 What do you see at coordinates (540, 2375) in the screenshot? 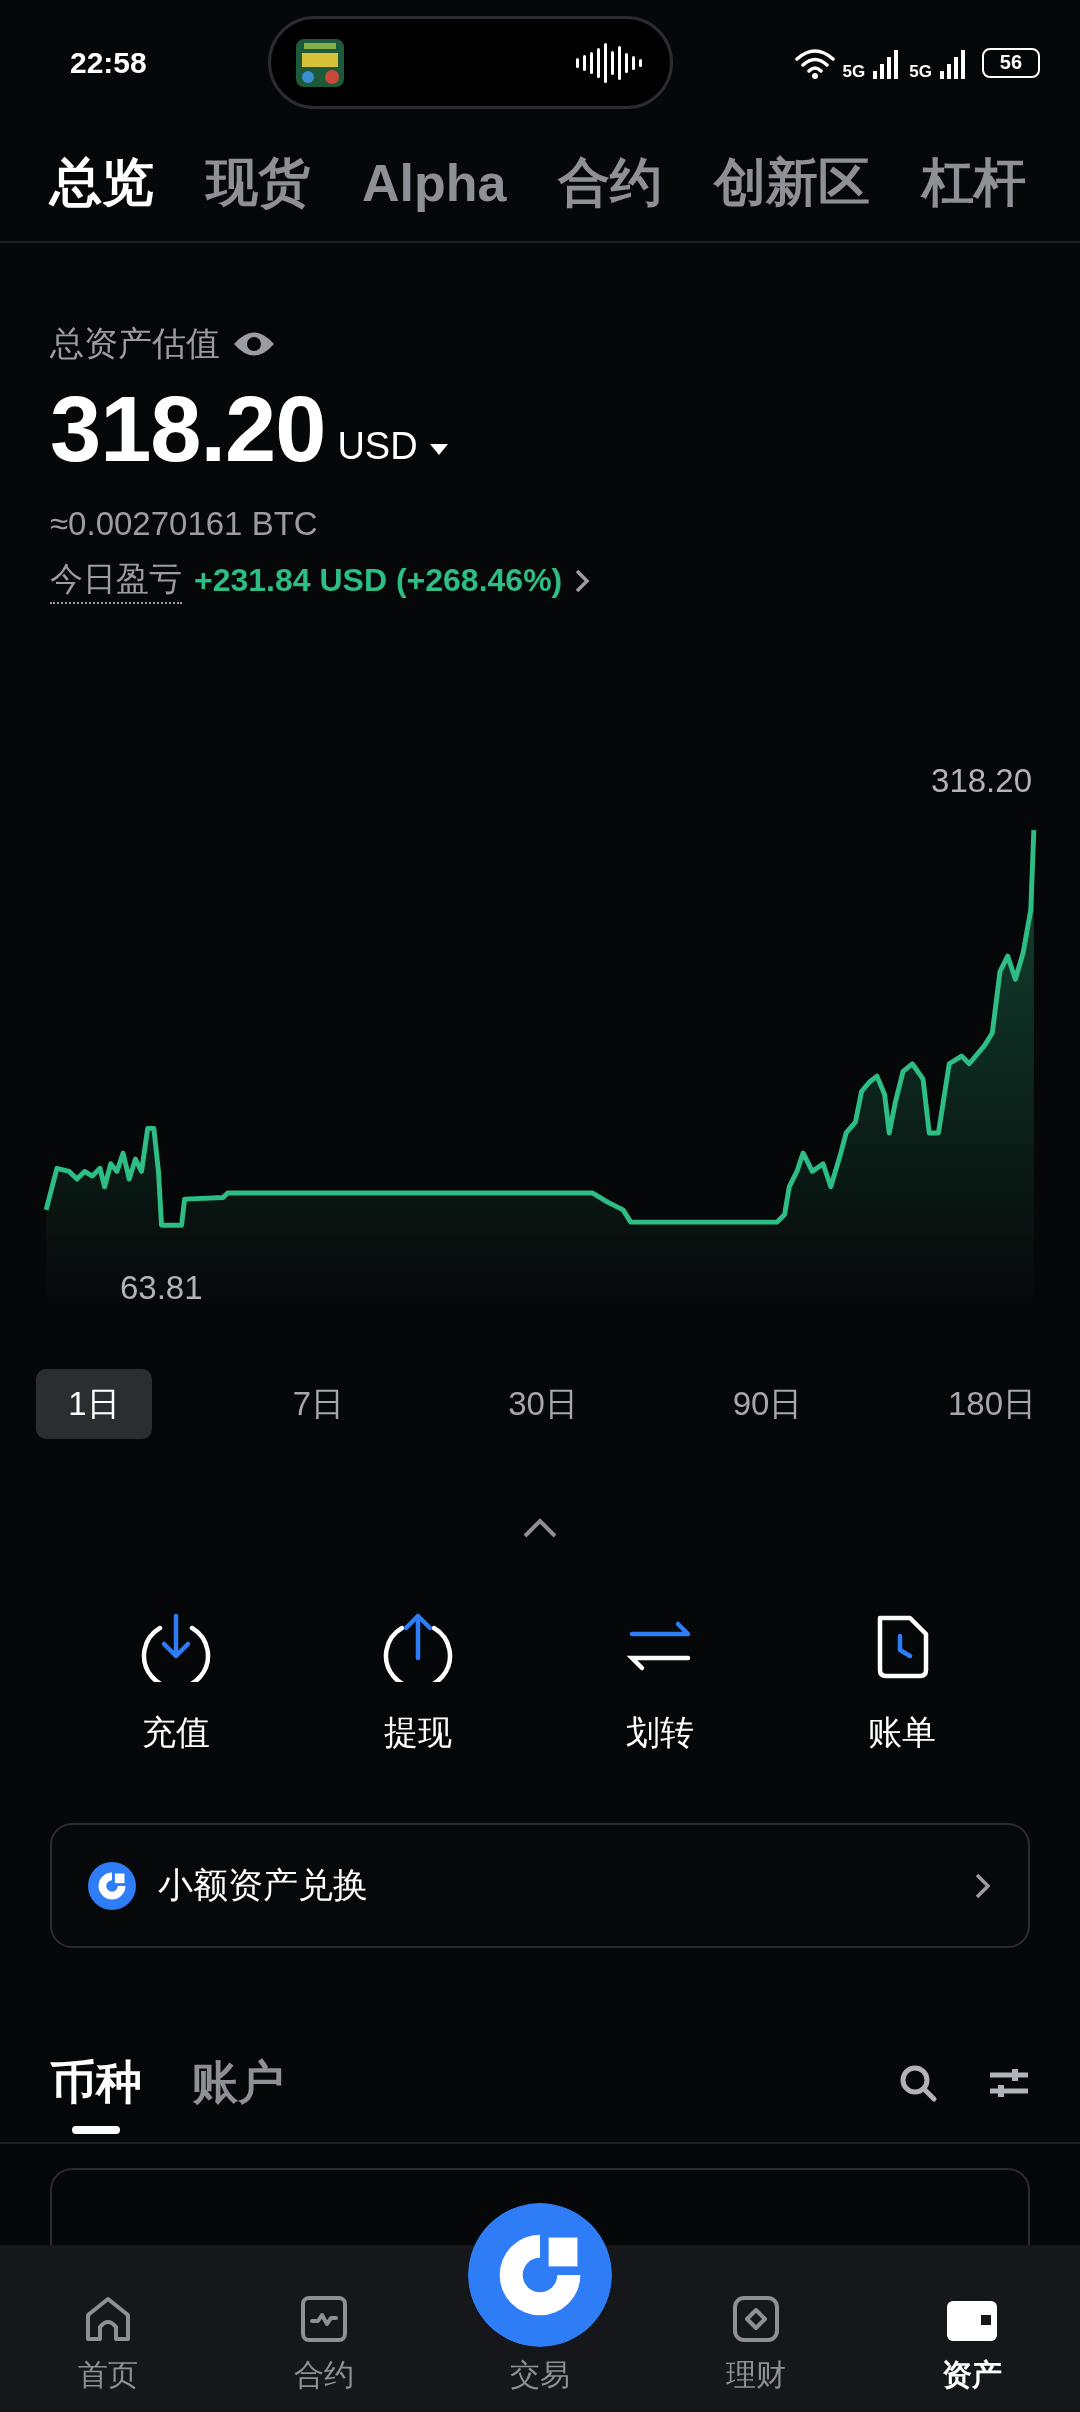
I see `nav-label: 交易` at bounding box center [540, 2375].